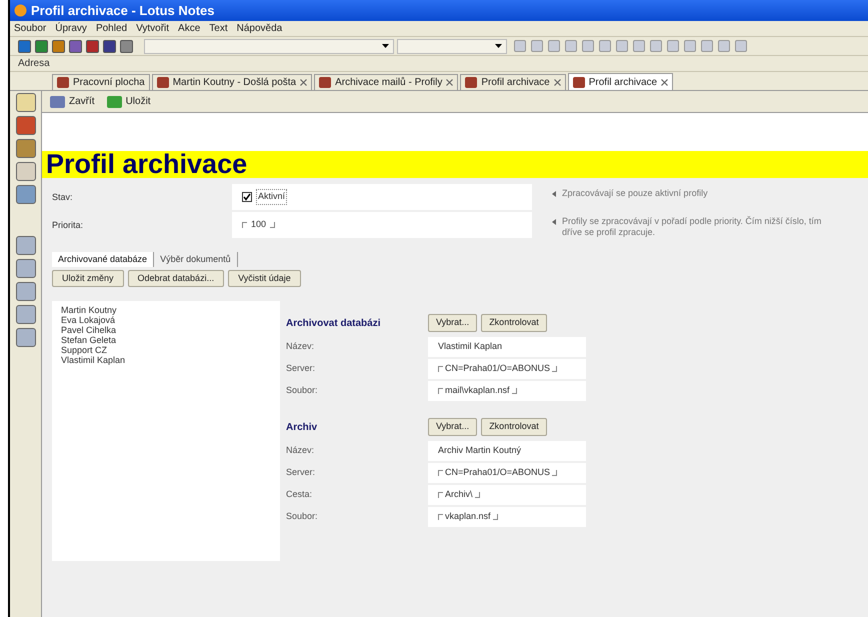  I want to click on address-label: Adresa, so click(34, 64).